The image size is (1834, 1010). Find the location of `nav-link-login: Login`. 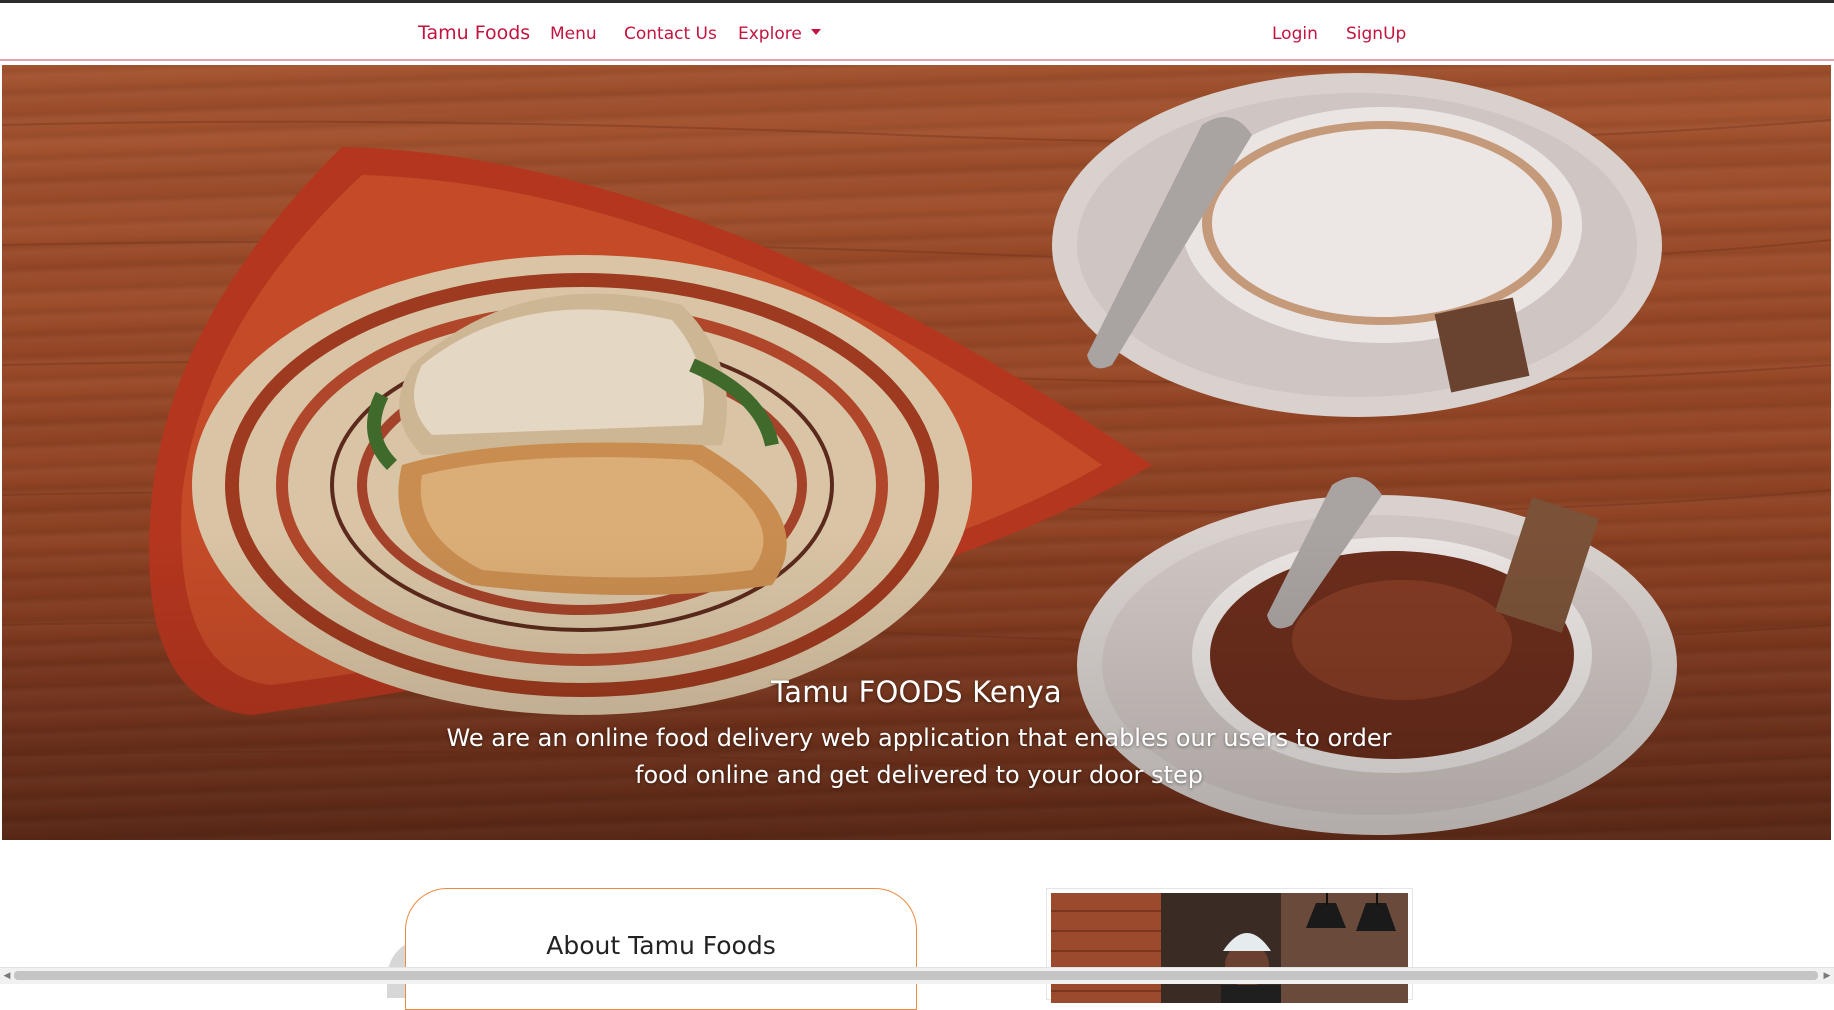

nav-link-login: Login is located at coordinates (1295, 34).